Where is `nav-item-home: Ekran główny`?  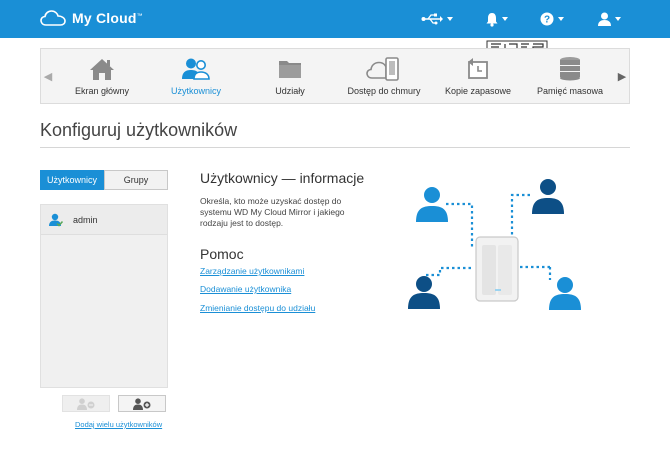
nav-item-home: Ekran główny is located at coordinates (102, 76).